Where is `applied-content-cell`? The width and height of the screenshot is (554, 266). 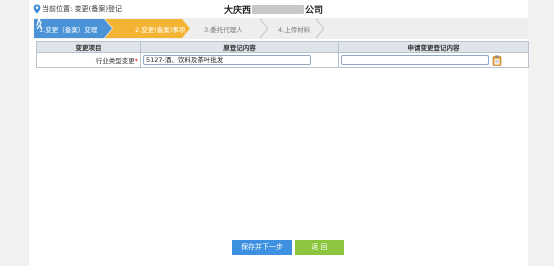
applied-content-cell is located at coordinates (433, 60).